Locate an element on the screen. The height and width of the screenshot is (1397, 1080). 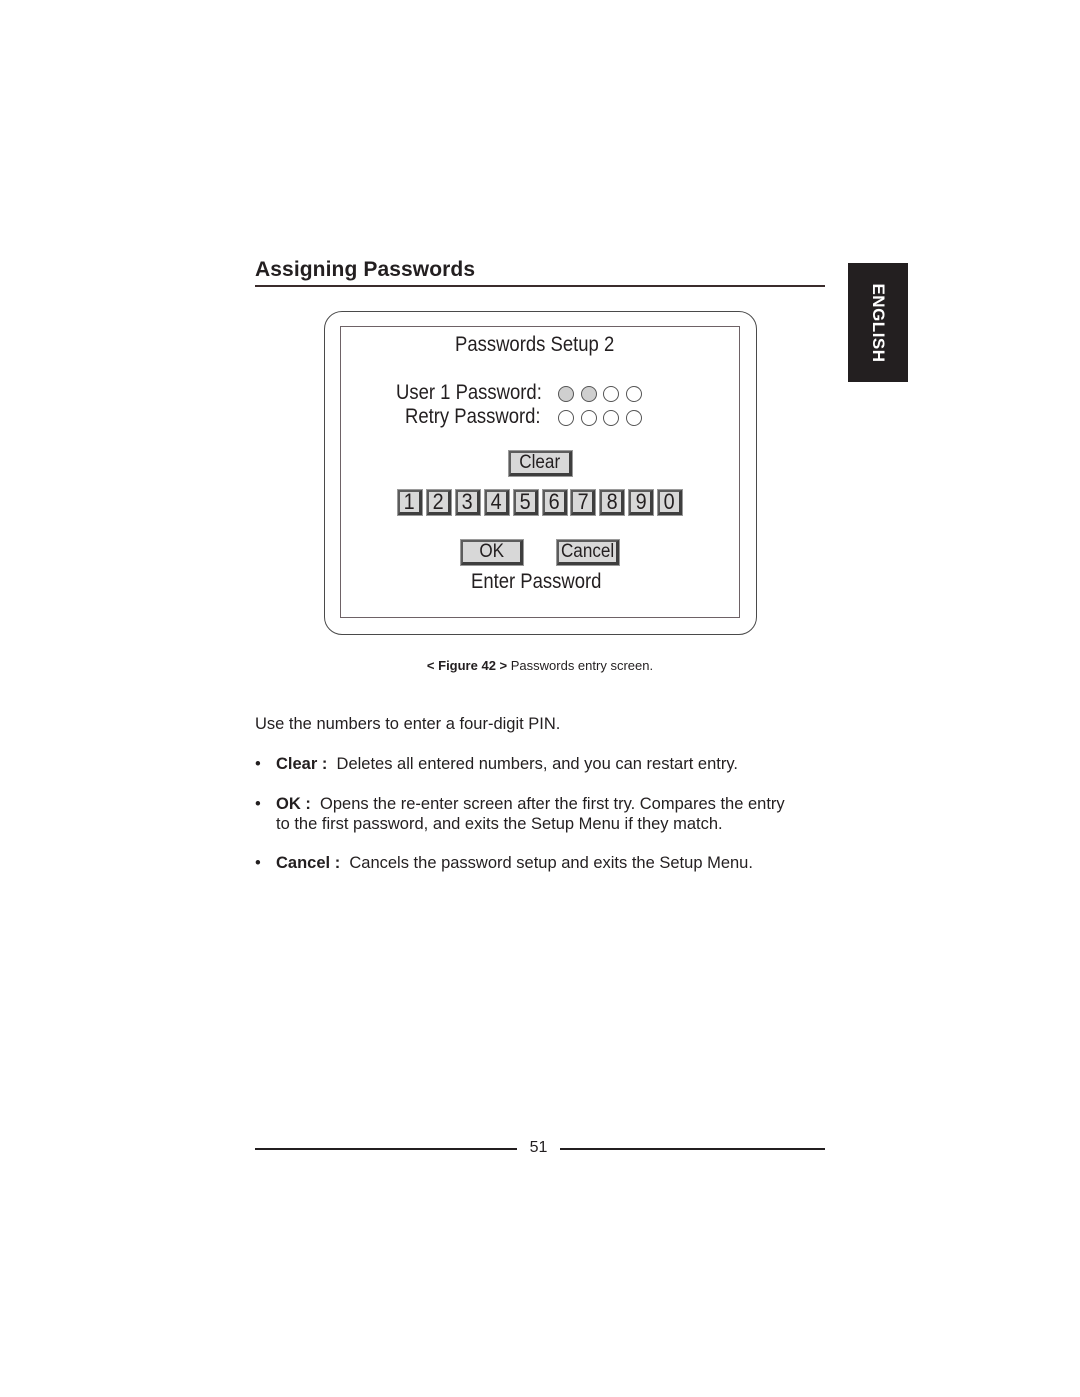
status-message: Enter Password is located at coordinates (536, 581).